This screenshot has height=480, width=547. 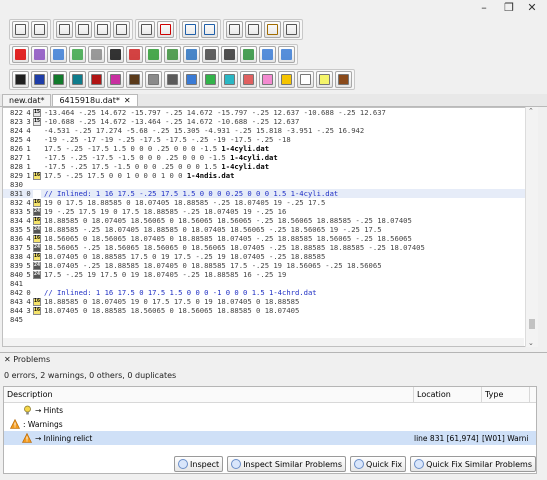 I want to click on sync-button, so click(x=210, y=54).